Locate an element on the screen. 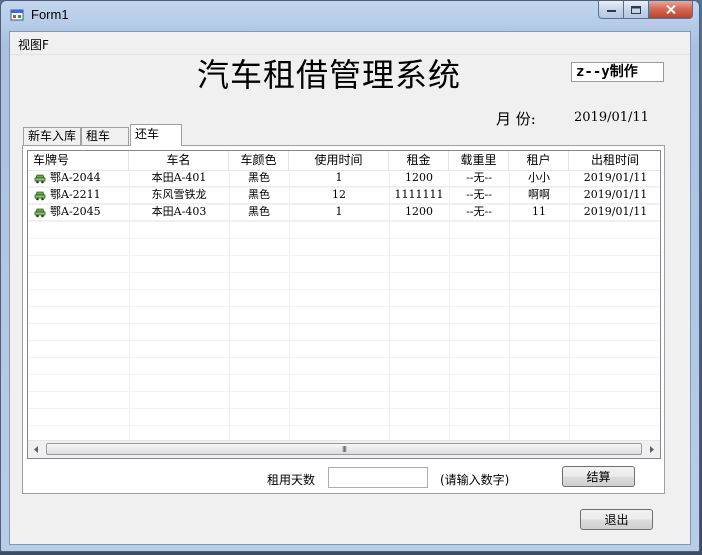 Image resolution: width=702 pixels, height=555 pixels. cell-tenant: 小小 is located at coordinates (539, 177).